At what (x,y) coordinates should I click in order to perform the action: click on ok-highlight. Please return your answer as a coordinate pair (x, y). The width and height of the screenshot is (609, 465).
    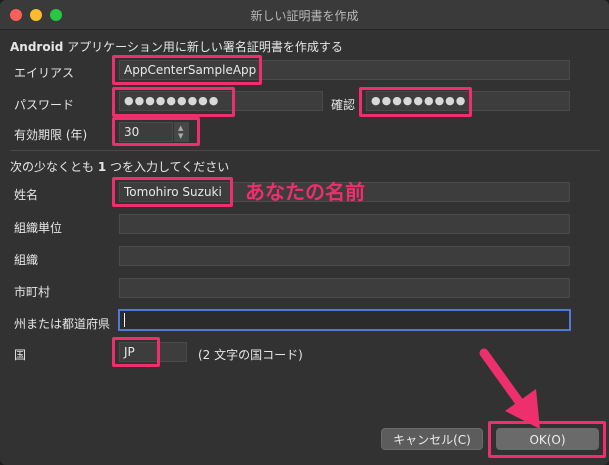
    Looking at the image, I should click on (547, 439).